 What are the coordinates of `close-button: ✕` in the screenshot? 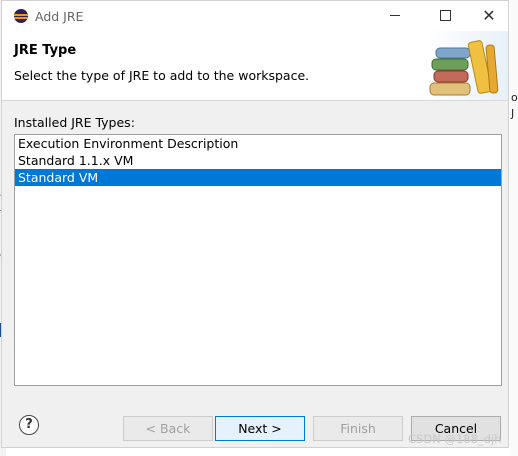 It's located at (489, 16).